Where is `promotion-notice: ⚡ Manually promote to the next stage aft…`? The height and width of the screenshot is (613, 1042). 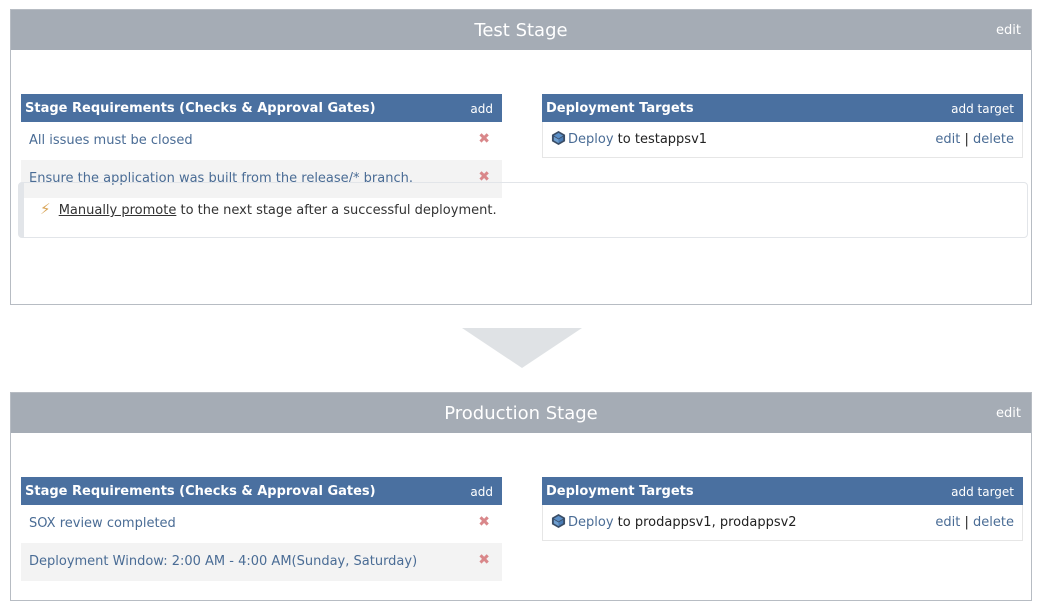
promotion-notice: ⚡ Manually promote to the next stage aft… is located at coordinates (523, 210).